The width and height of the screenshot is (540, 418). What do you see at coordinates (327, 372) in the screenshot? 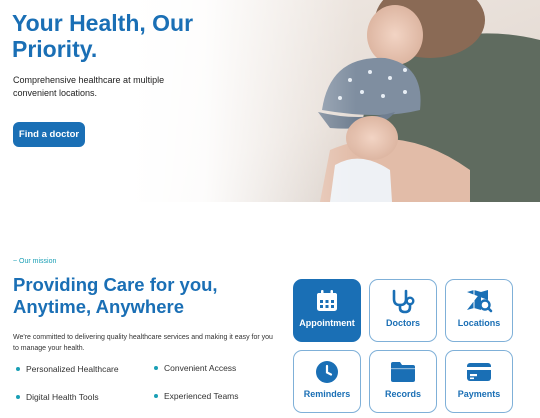
I see `clock-icon` at bounding box center [327, 372].